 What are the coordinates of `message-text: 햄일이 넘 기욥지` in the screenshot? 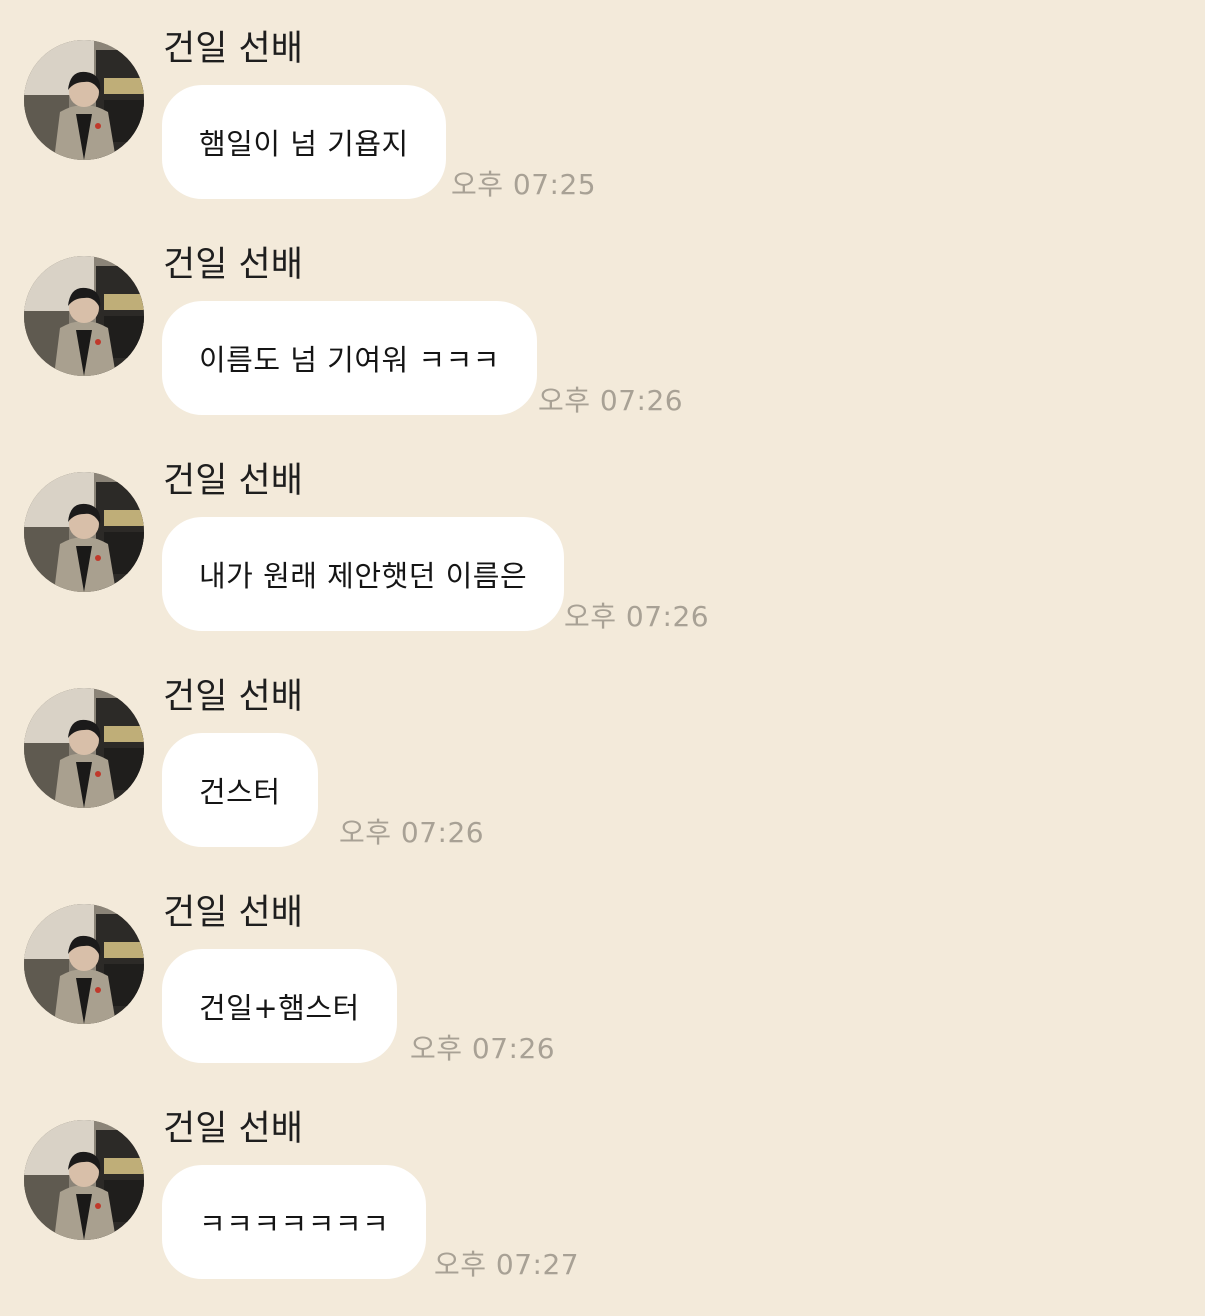 It's located at (304, 144).